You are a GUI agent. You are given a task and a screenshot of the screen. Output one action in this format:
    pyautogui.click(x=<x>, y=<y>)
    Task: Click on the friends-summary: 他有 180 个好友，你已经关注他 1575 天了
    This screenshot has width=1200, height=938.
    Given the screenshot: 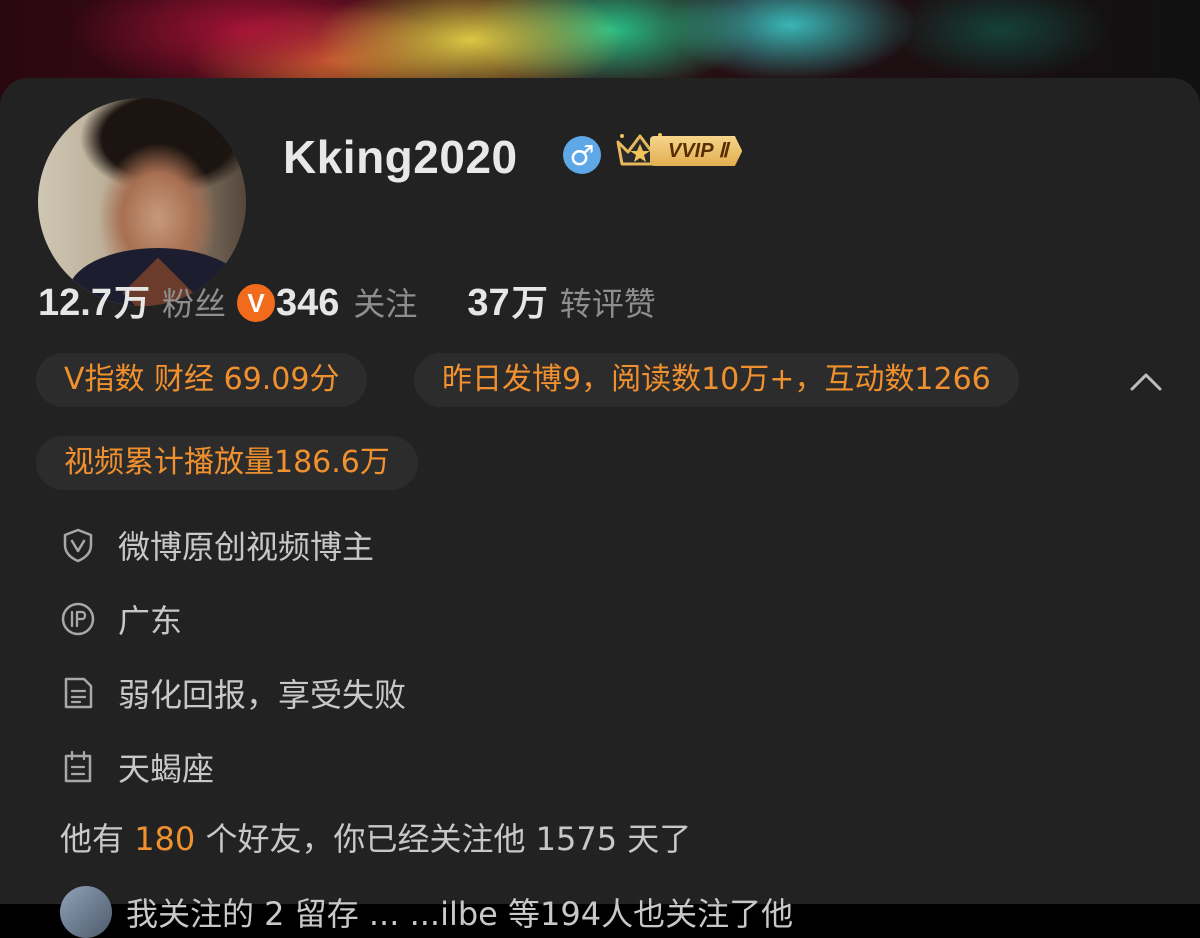 What is the action you would take?
    pyautogui.click(x=375, y=837)
    